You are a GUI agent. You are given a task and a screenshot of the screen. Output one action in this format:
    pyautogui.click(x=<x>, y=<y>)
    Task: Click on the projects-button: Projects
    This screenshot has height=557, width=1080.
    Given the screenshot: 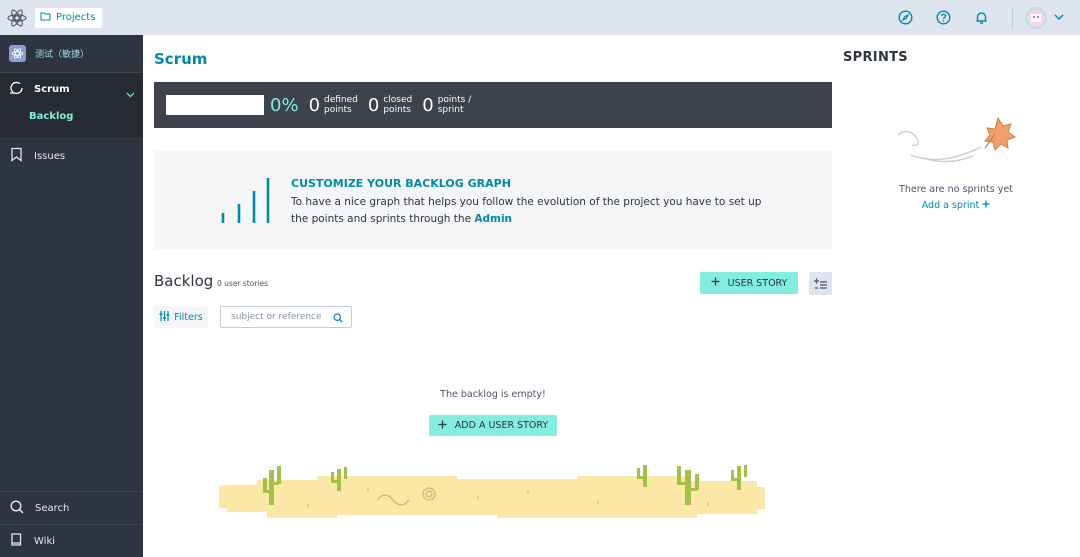 What is the action you would take?
    pyautogui.click(x=69, y=17)
    